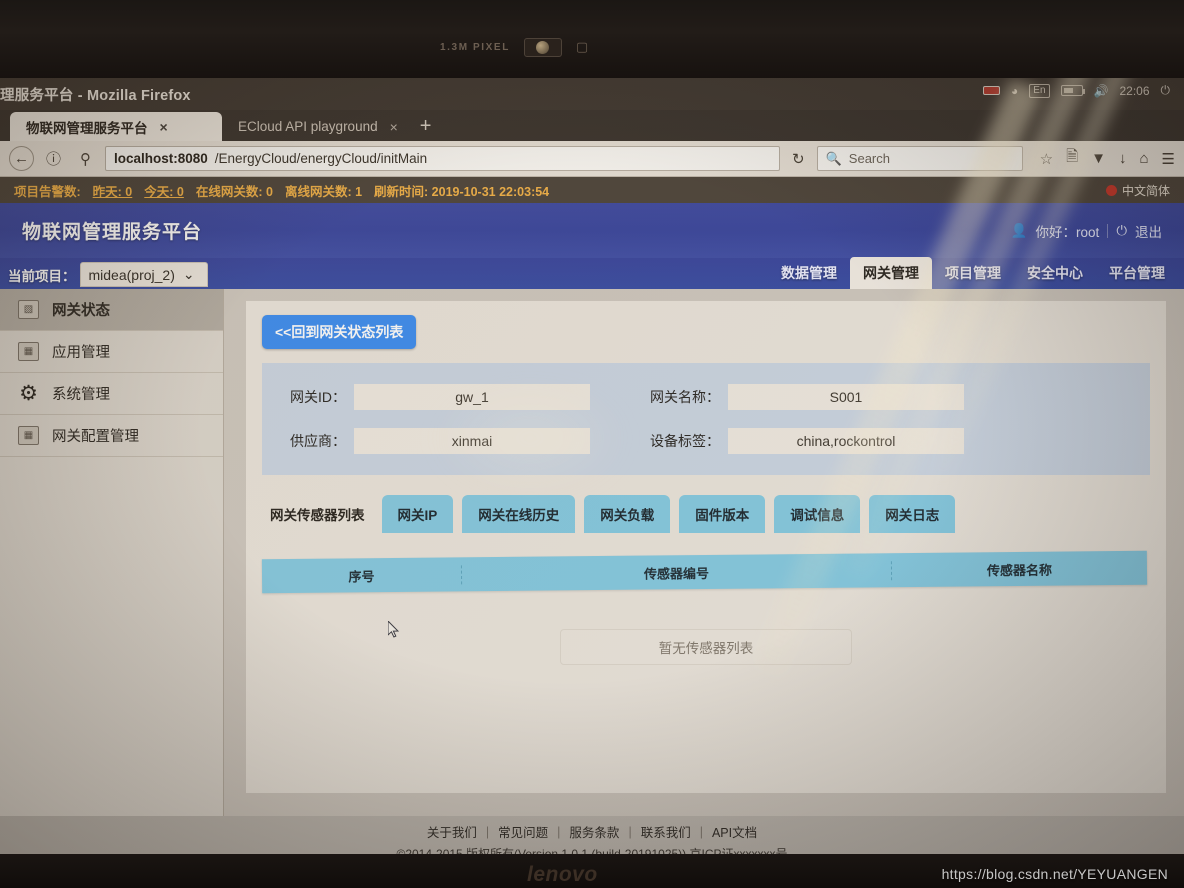 Image resolution: width=1184 pixels, height=888 pixels. Describe the element at coordinates (1143, 158) in the screenshot. I see `home-icon: ⌂` at that location.